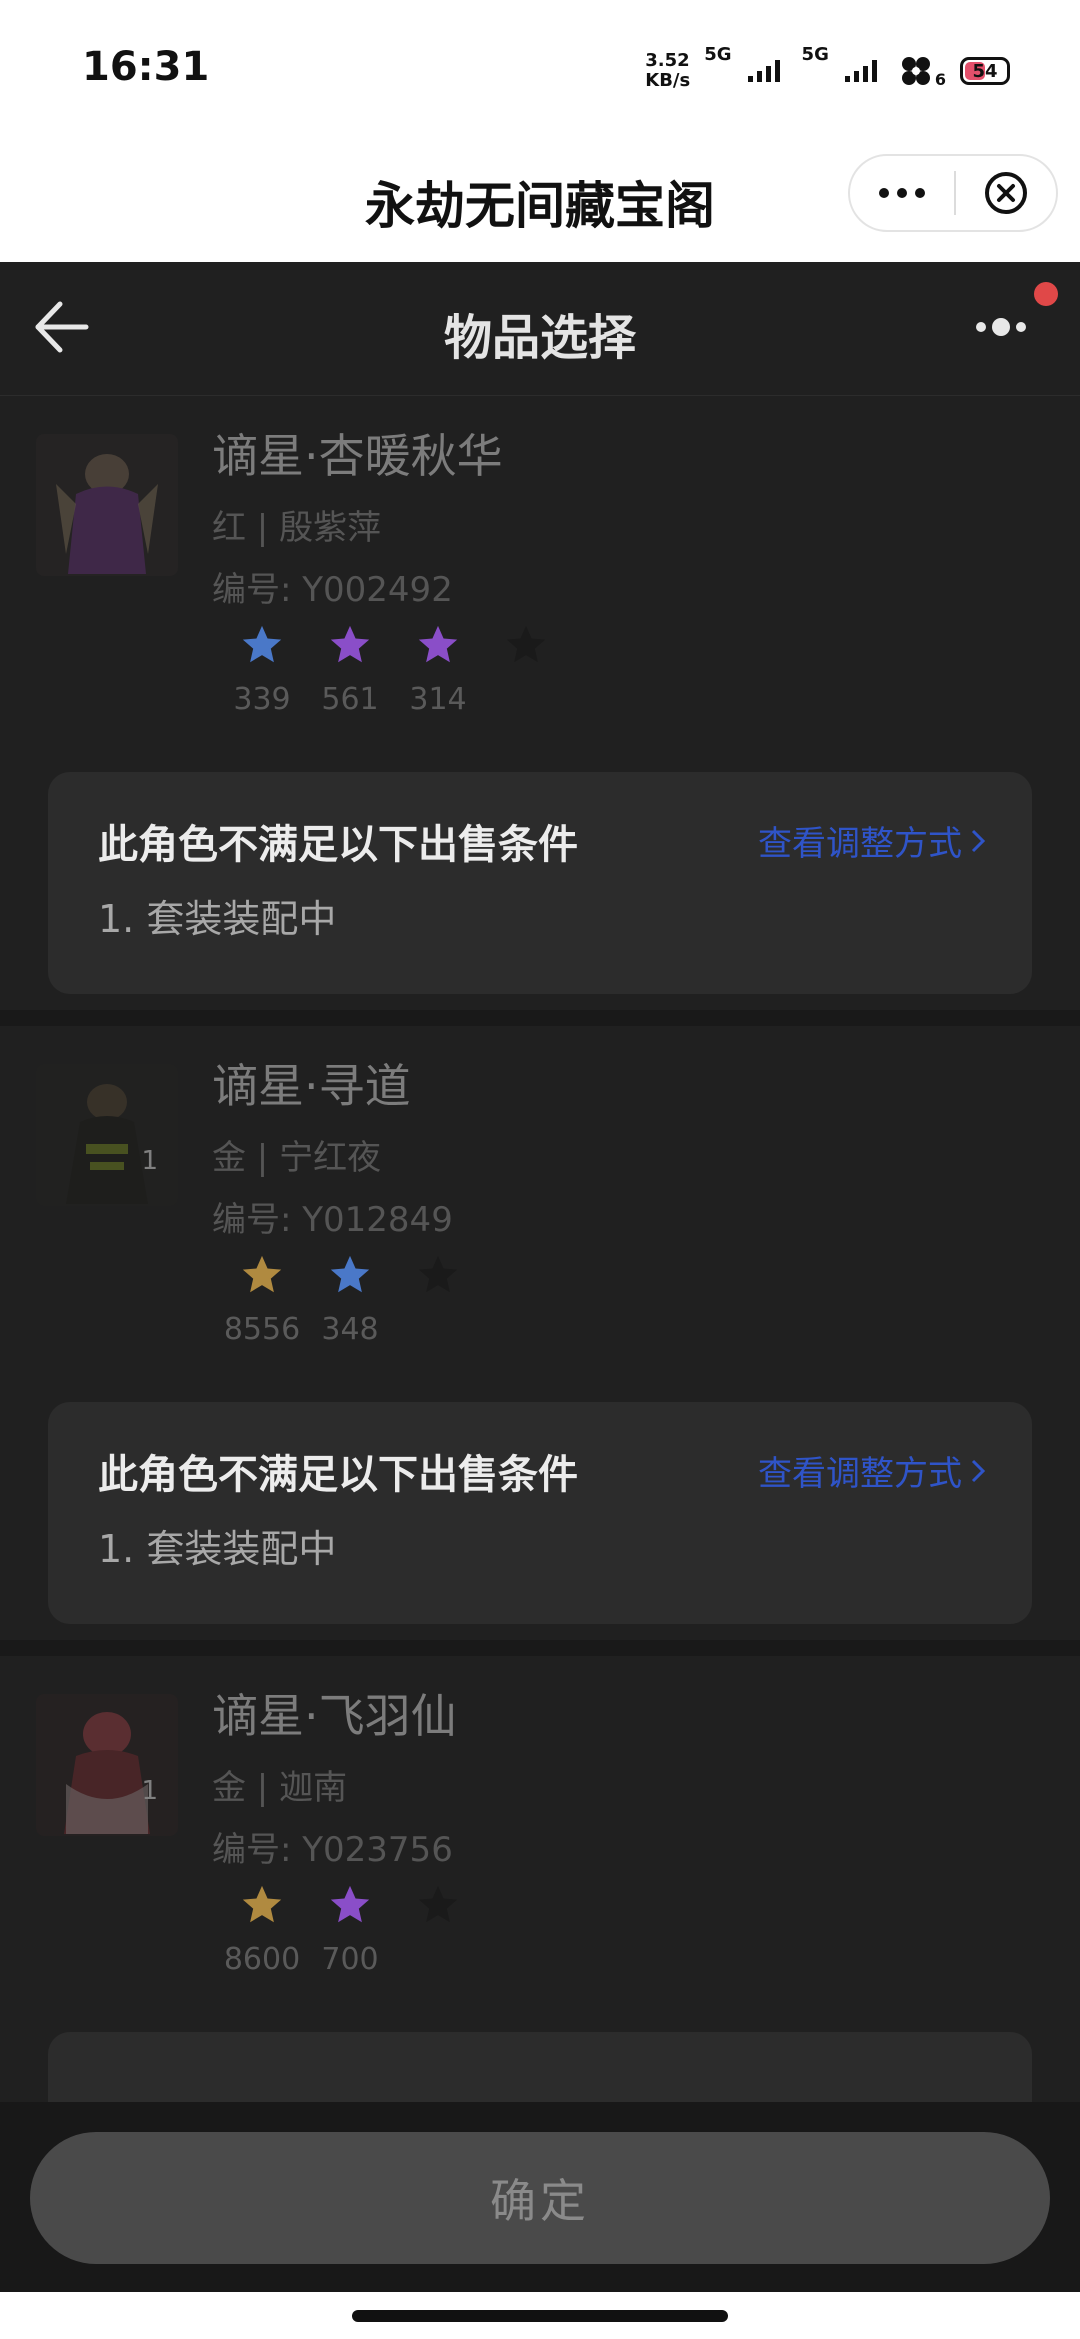 This screenshot has height=2339, width=1080. What do you see at coordinates (146, 67) in the screenshot?
I see `status-time: 16:31` at bounding box center [146, 67].